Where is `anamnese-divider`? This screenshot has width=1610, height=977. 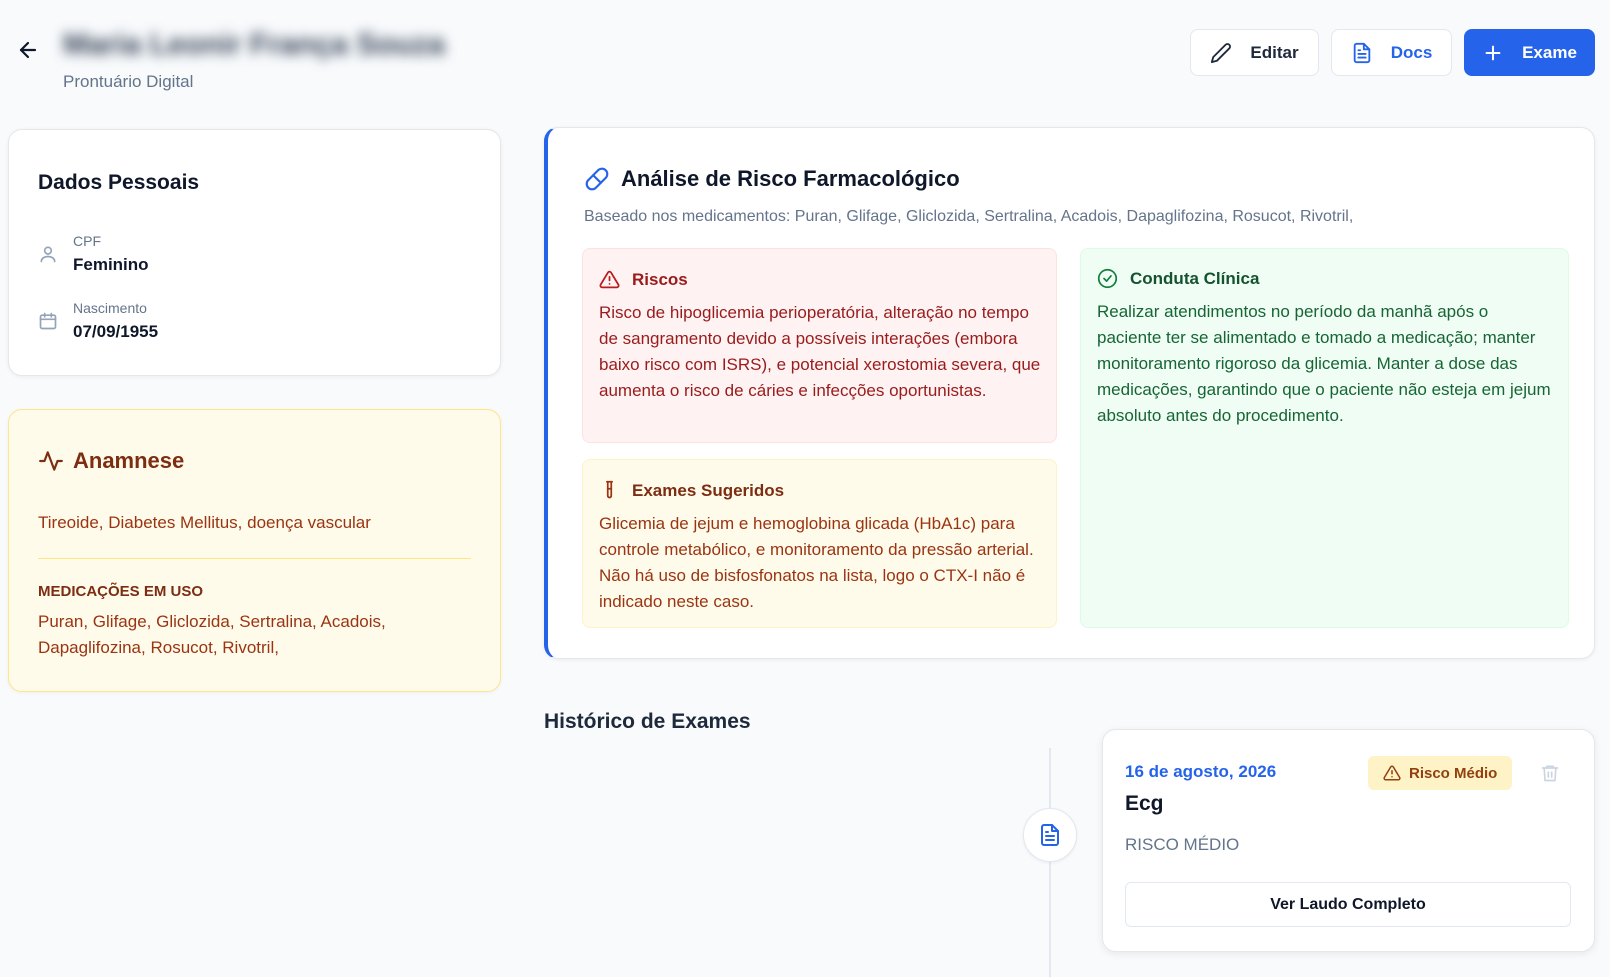 anamnese-divider is located at coordinates (254, 558).